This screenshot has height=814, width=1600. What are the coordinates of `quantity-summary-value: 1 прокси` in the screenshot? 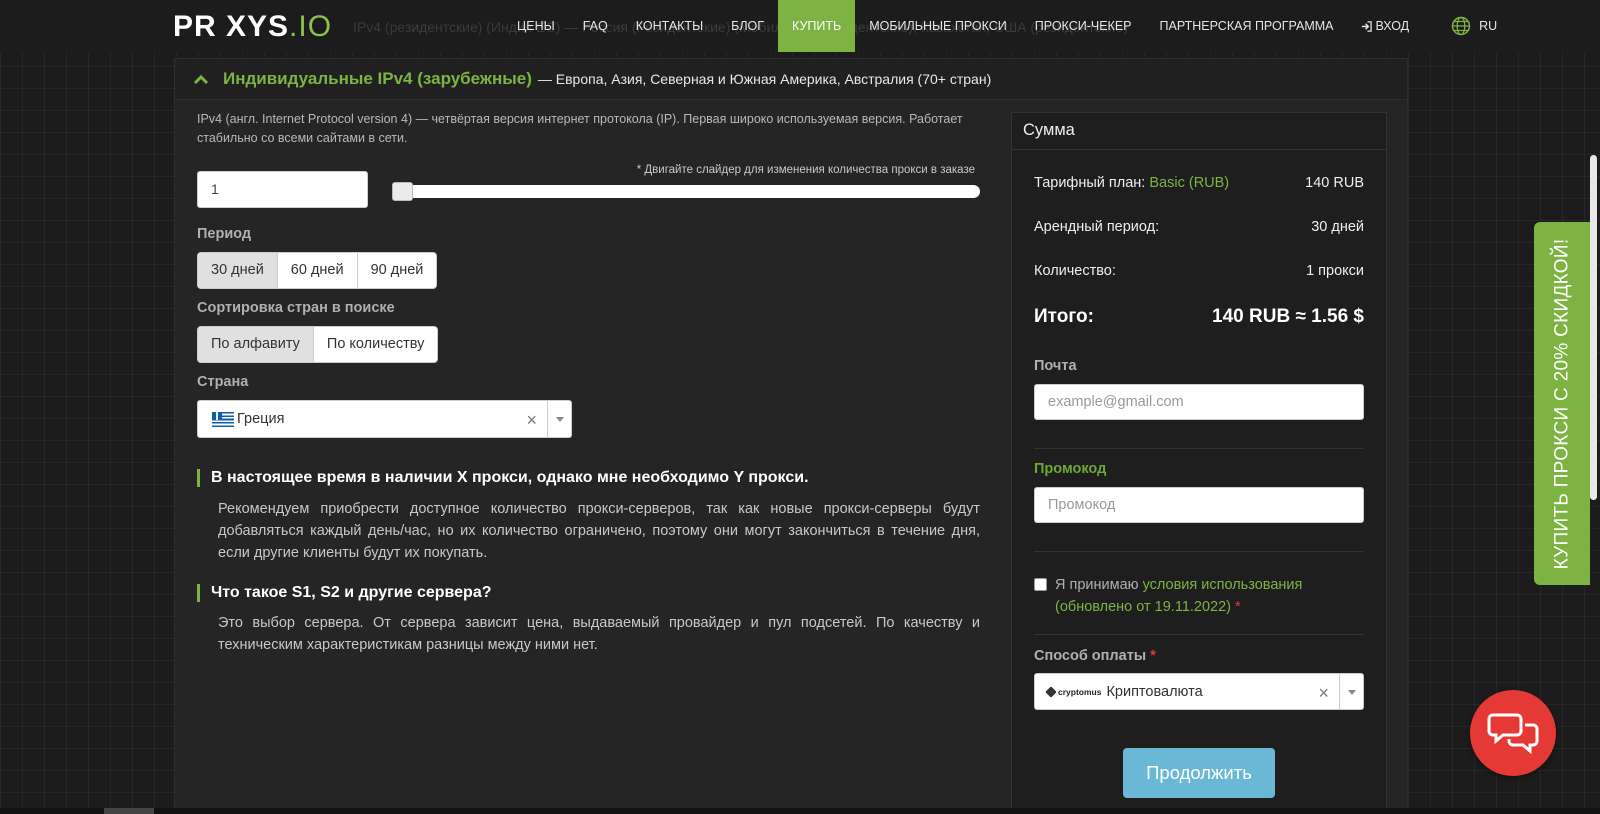 It's located at (1335, 271).